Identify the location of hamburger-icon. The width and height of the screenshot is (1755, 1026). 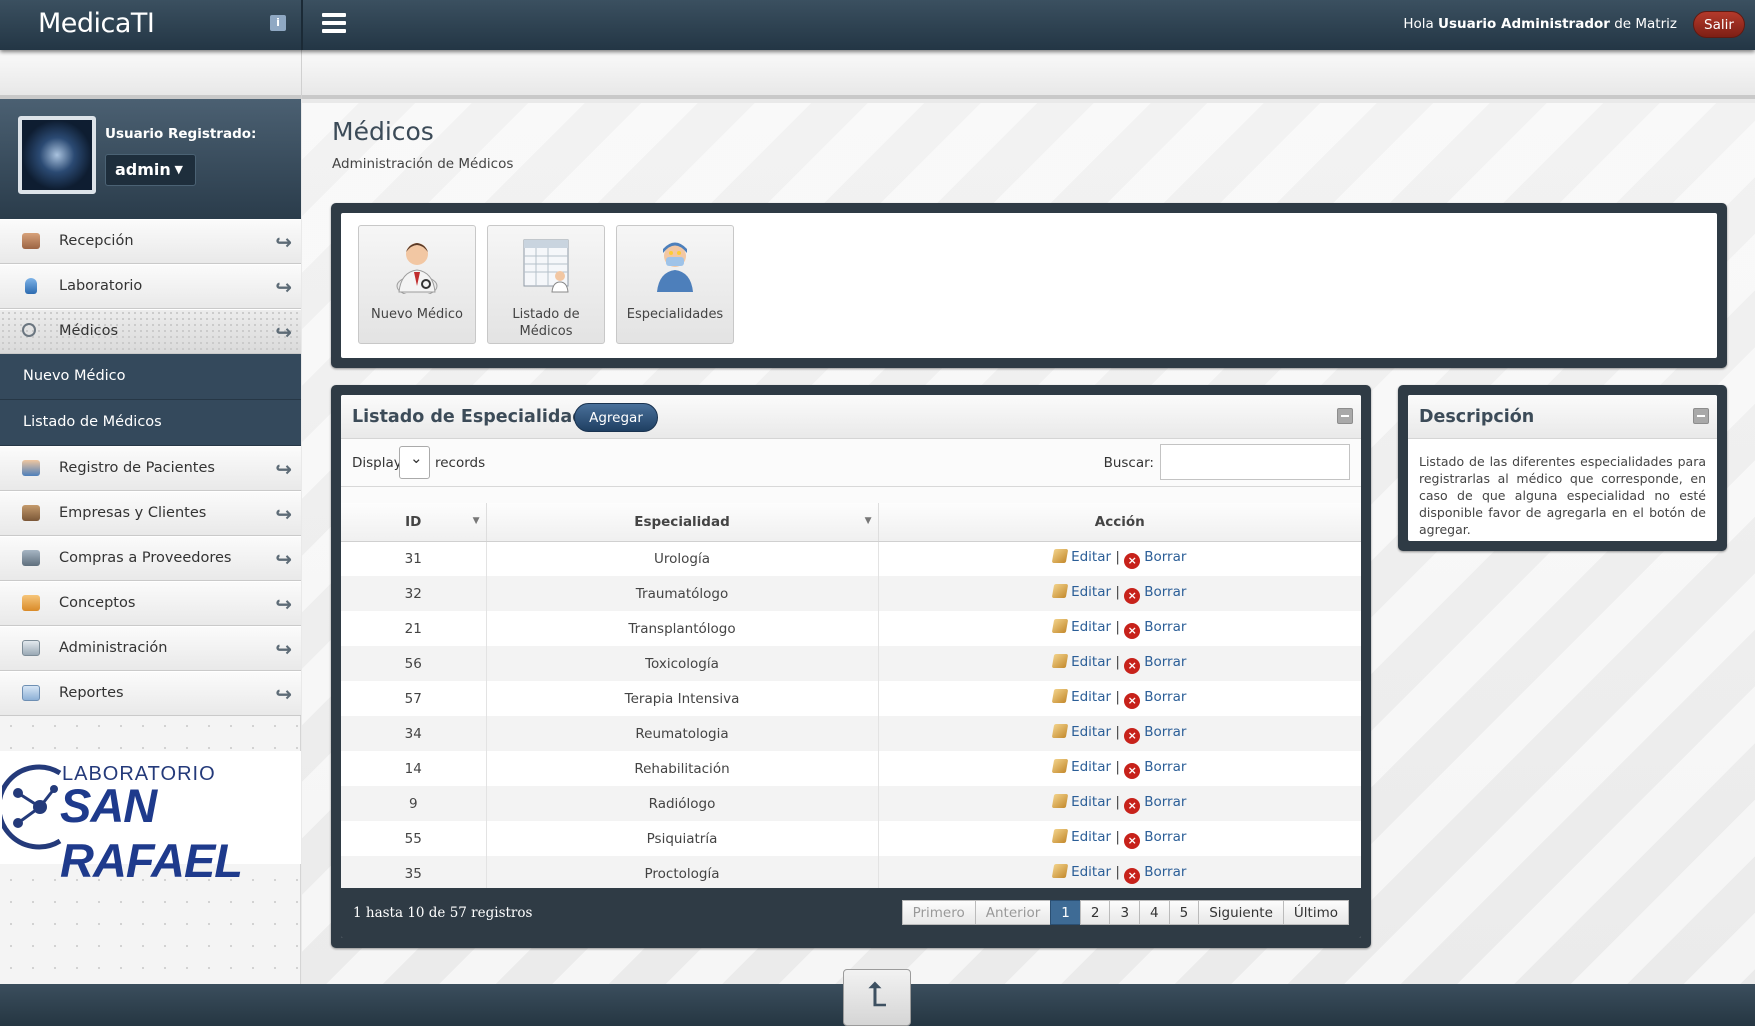
(334, 24).